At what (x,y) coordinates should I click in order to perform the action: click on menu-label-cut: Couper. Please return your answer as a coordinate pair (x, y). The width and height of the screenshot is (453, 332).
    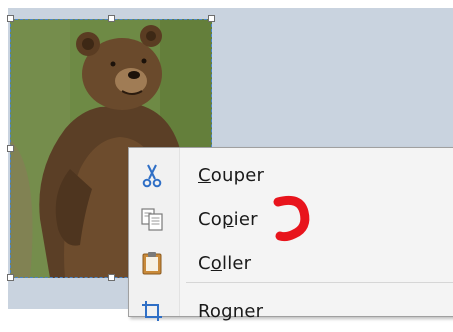
    Looking at the image, I should click on (231, 175).